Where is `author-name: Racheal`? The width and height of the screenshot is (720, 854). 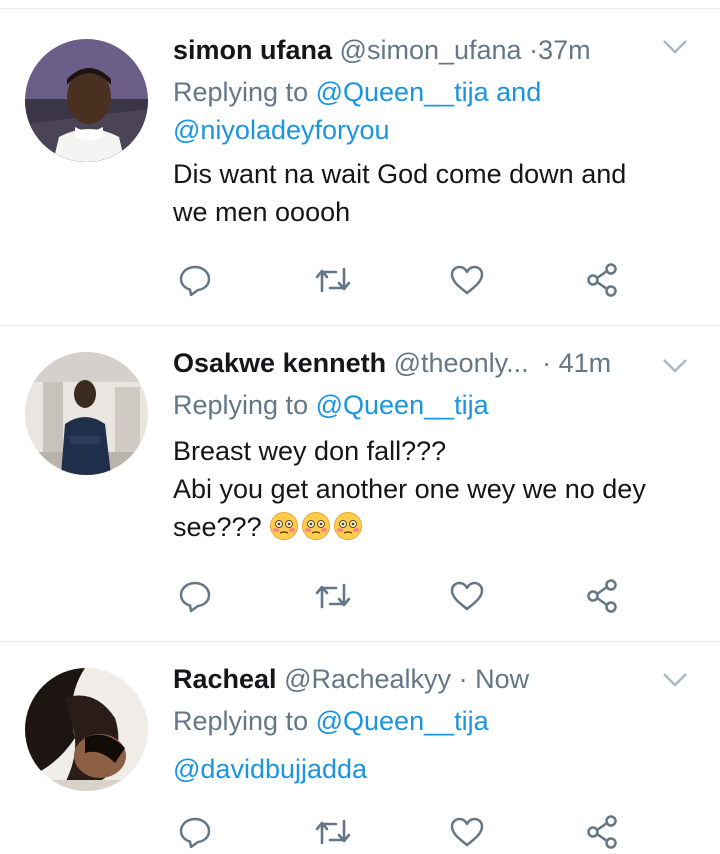
author-name: Racheal is located at coordinates (225, 679).